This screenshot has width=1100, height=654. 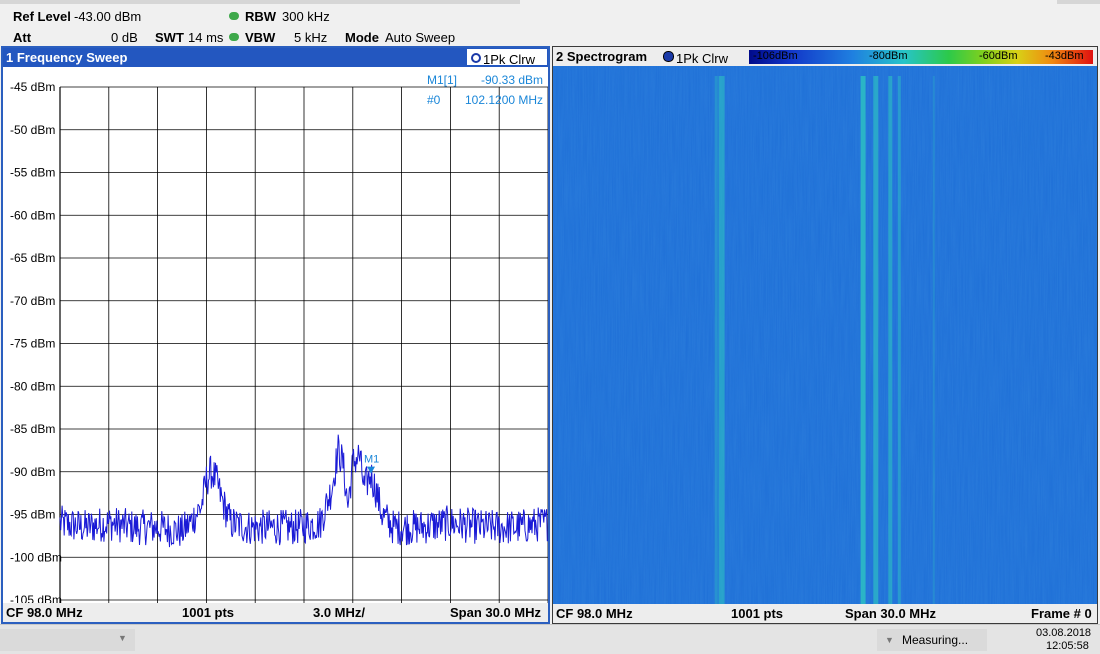 I want to click on marker-frequency: 102.1200 MHz, so click(x=504, y=100).